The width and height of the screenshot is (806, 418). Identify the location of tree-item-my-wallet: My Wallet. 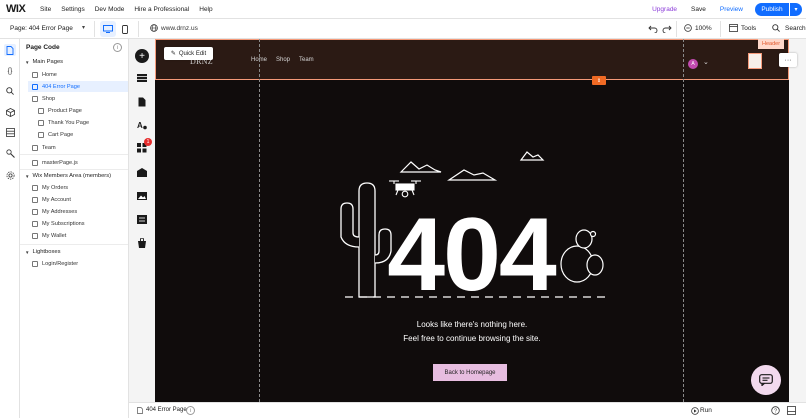
(78, 235).